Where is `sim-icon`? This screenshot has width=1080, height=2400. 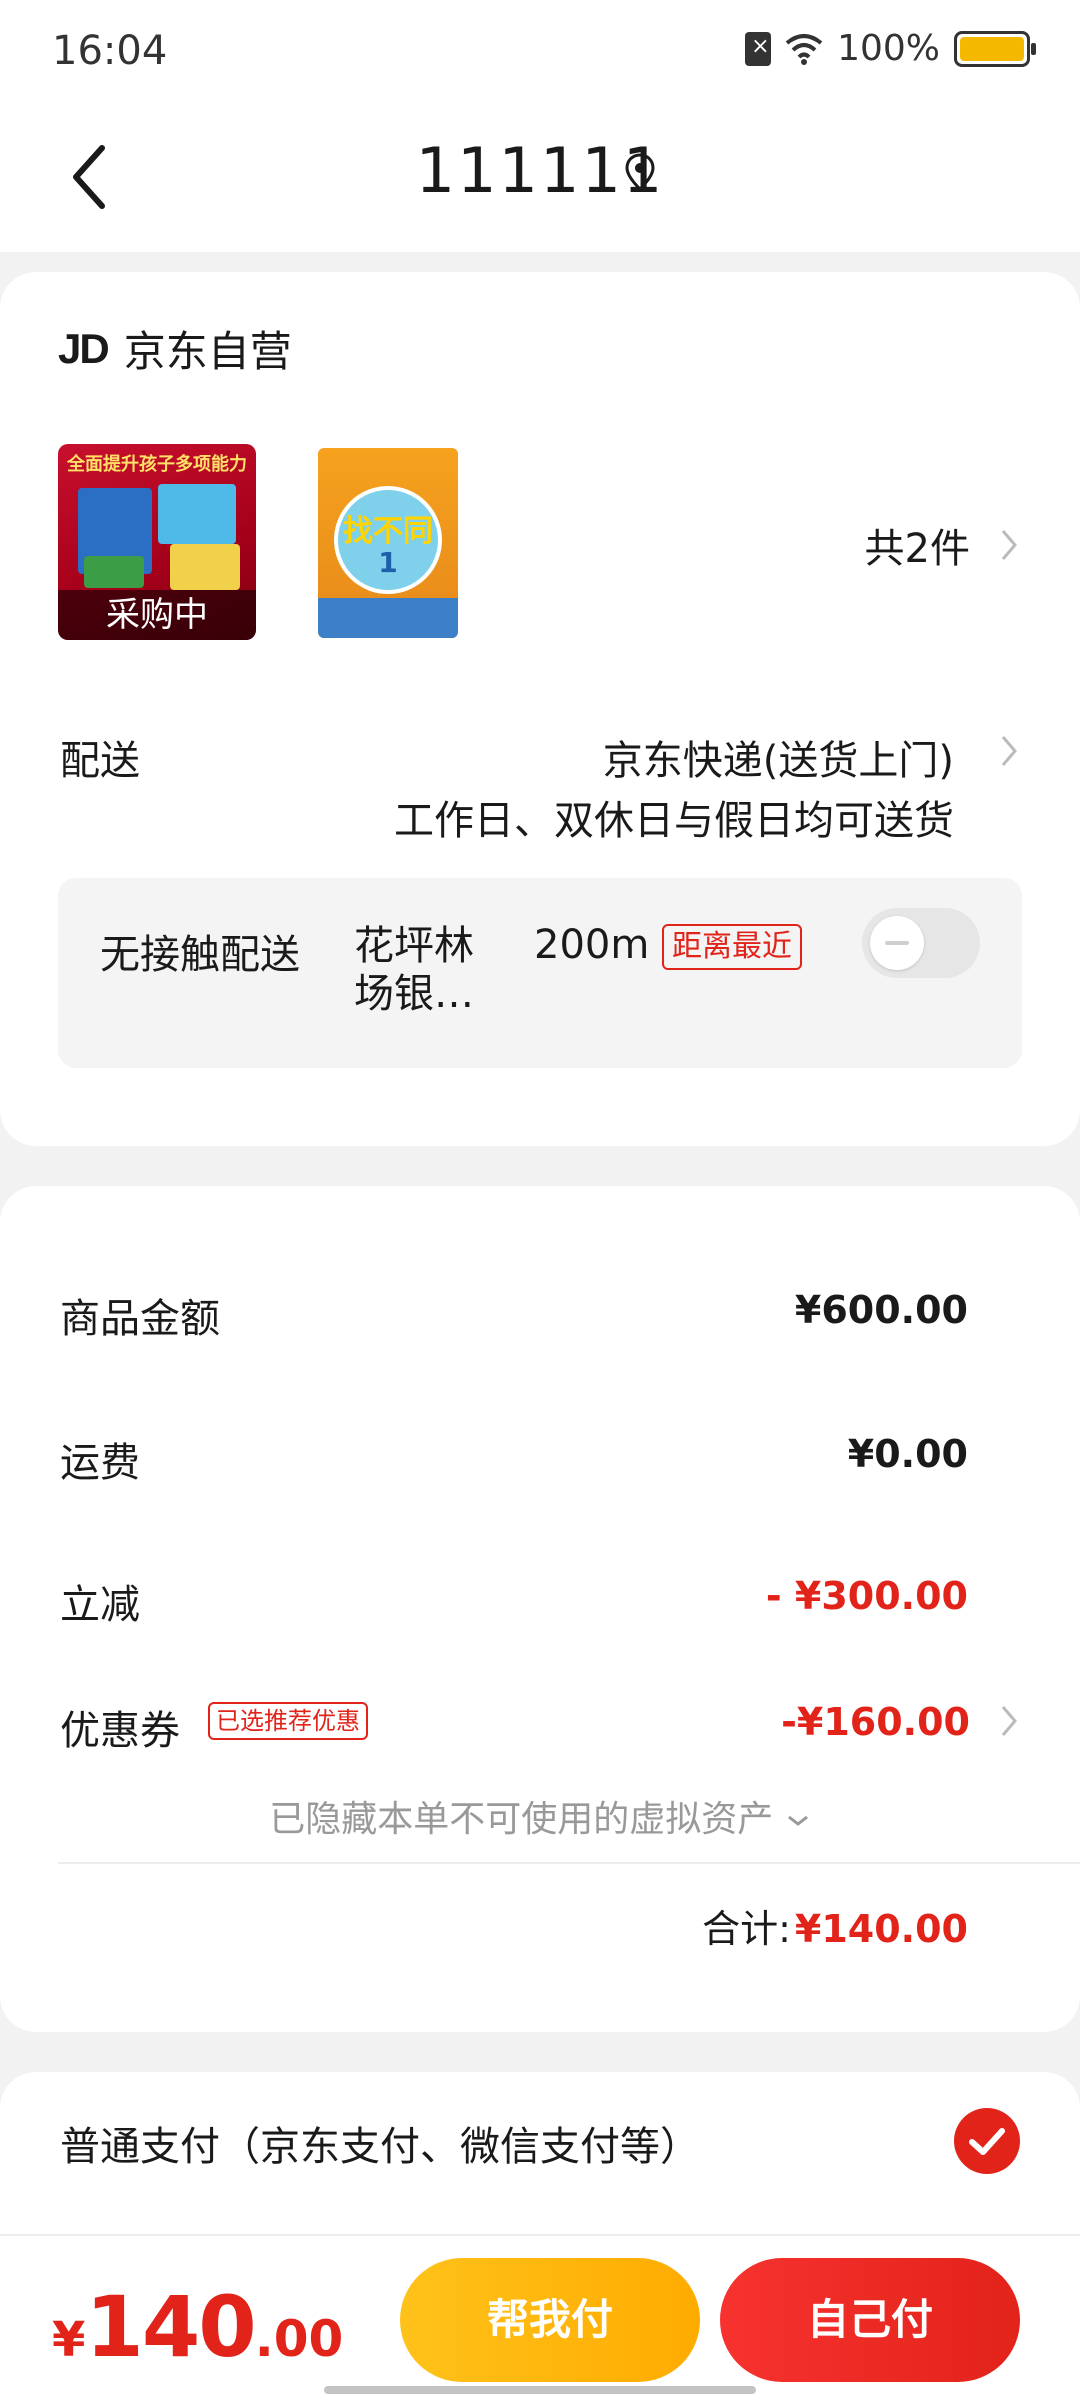
sim-icon is located at coordinates (758, 48).